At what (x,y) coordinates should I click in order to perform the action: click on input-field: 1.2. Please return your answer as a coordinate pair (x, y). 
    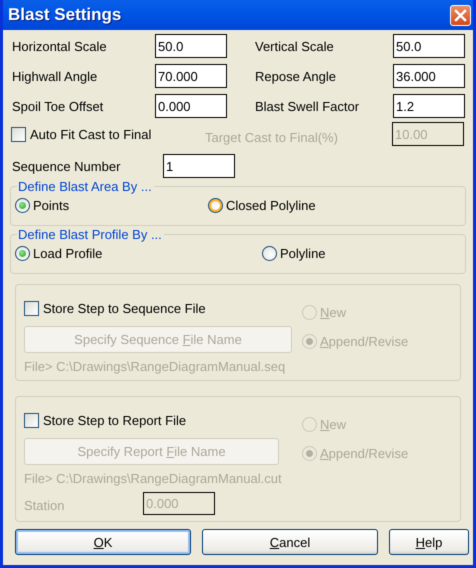
    Looking at the image, I should click on (429, 106).